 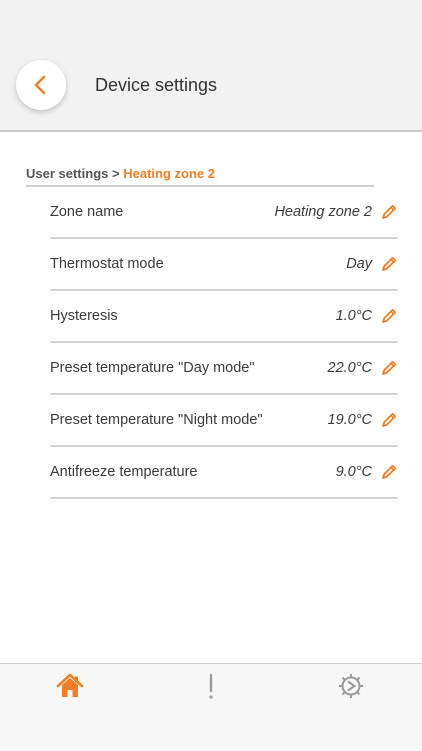 I want to click on setting-label: Preset temperature "Night mode", so click(x=156, y=420).